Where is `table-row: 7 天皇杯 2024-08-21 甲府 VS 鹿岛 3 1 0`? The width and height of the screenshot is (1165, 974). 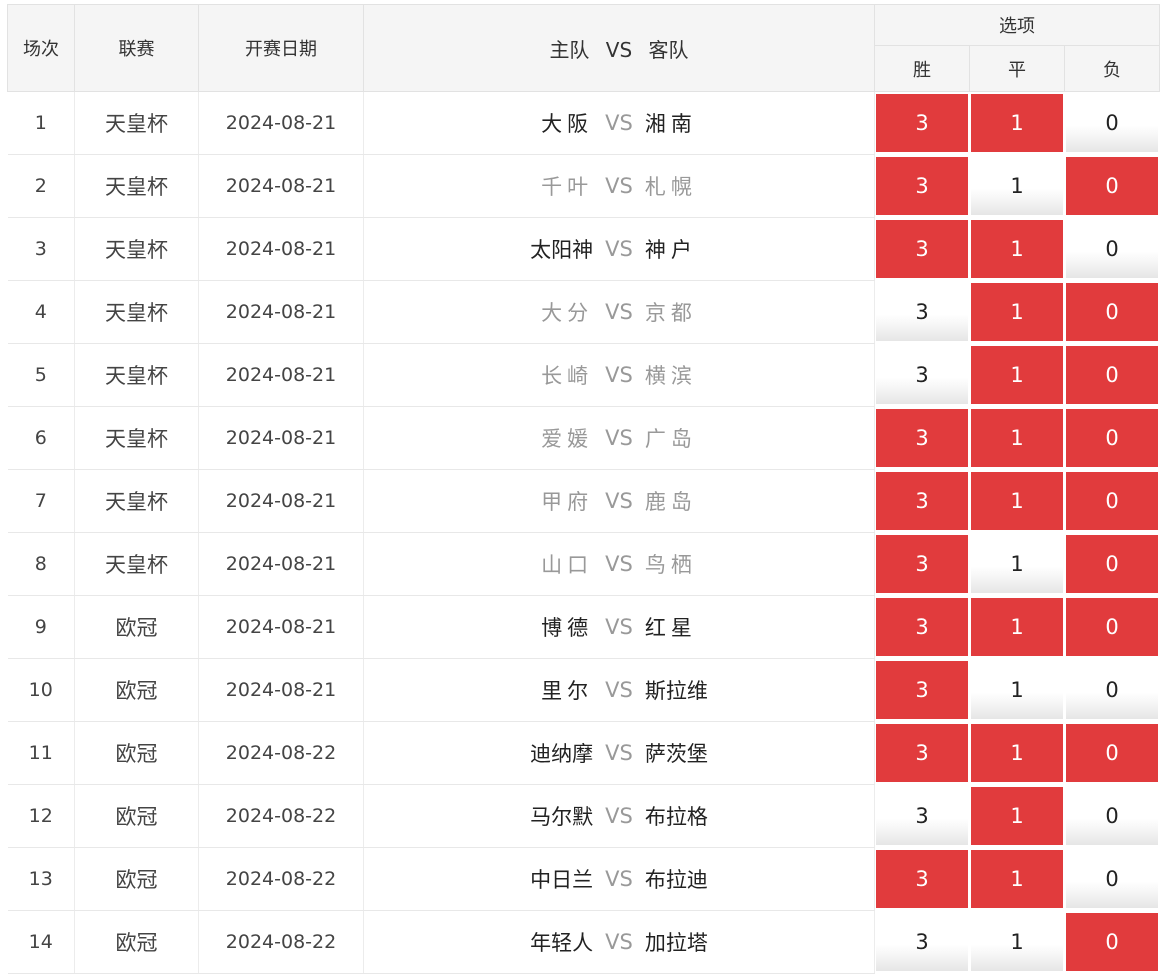
table-row: 7 天皇杯 2024-08-21 甲府 VS 鹿岛 3 1 0 is located at coordinates (584, 501).